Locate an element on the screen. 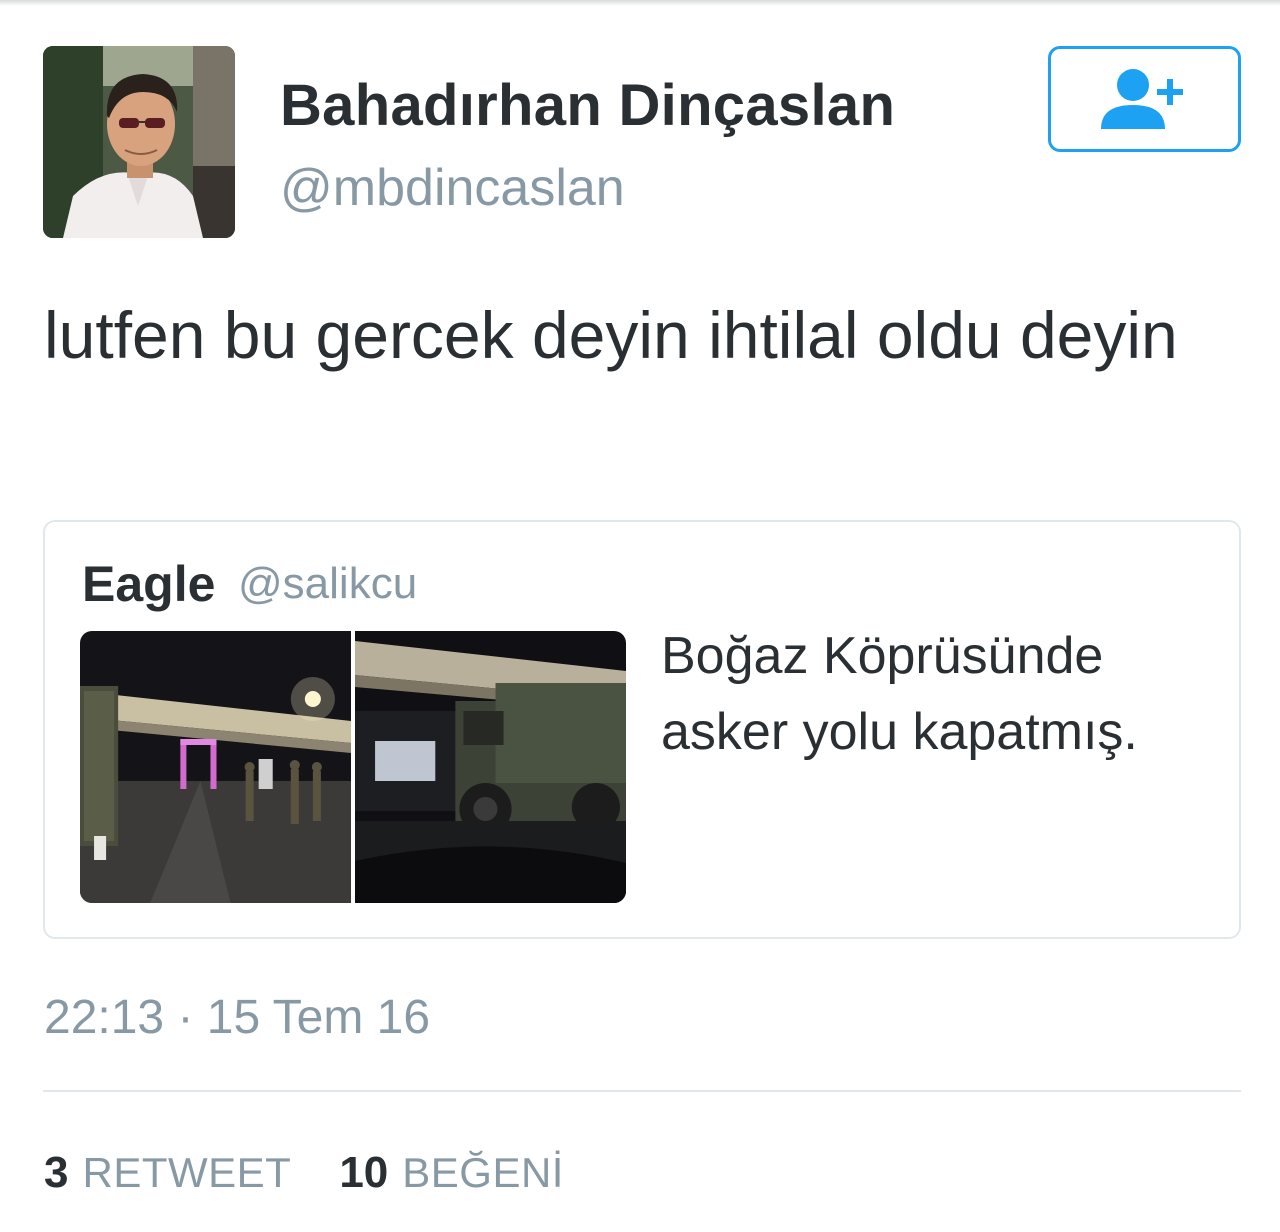 This screenshot has height=1232, width=1280. user-handle: @mbdincaslan is located at coordinates (452, 188).